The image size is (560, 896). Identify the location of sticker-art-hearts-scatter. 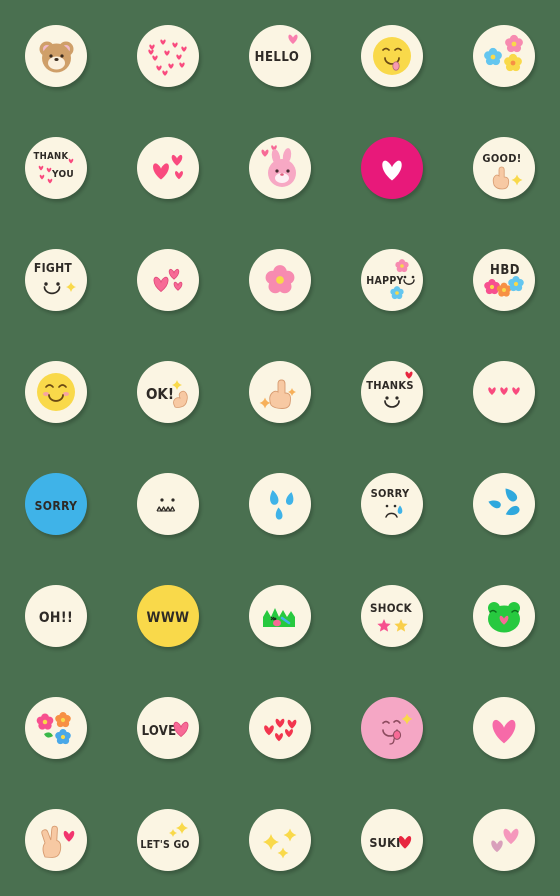
(167, 57).